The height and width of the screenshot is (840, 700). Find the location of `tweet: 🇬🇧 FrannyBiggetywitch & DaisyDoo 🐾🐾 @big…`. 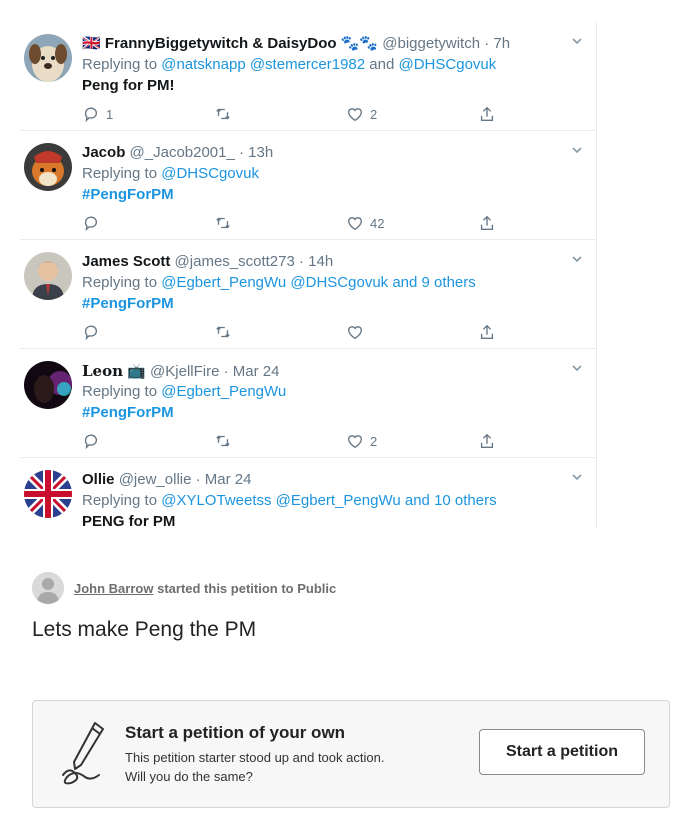

tweet: 🇬🇧 FrannyBiggetywitch & DaisyDoo 🐾🐾 @big… is located at coordinates (308, 76).